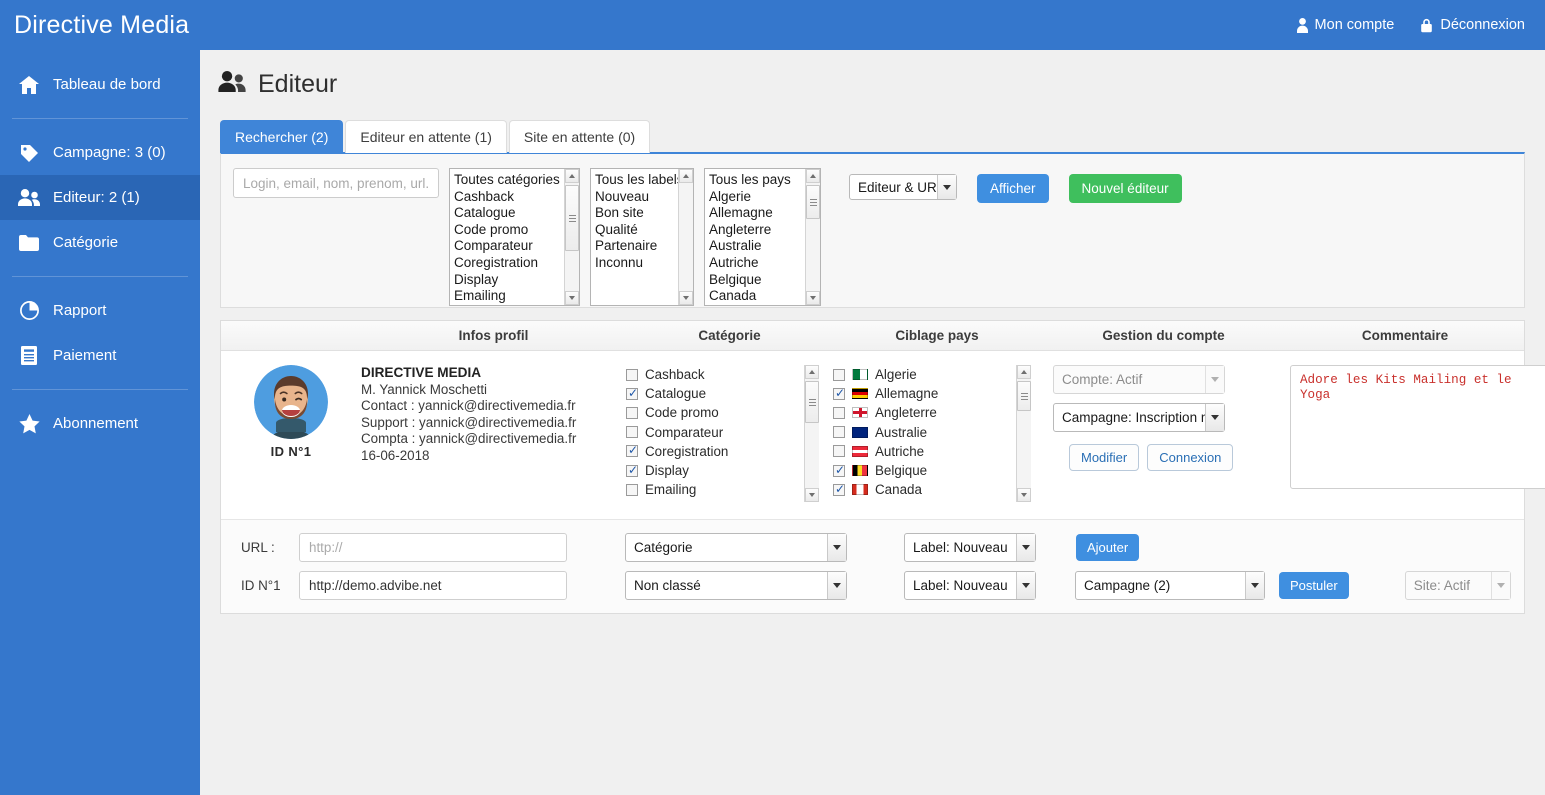 This screenshot has height=795, width=1545. I want to click on checkbox-allemagne, so click(839, 393).